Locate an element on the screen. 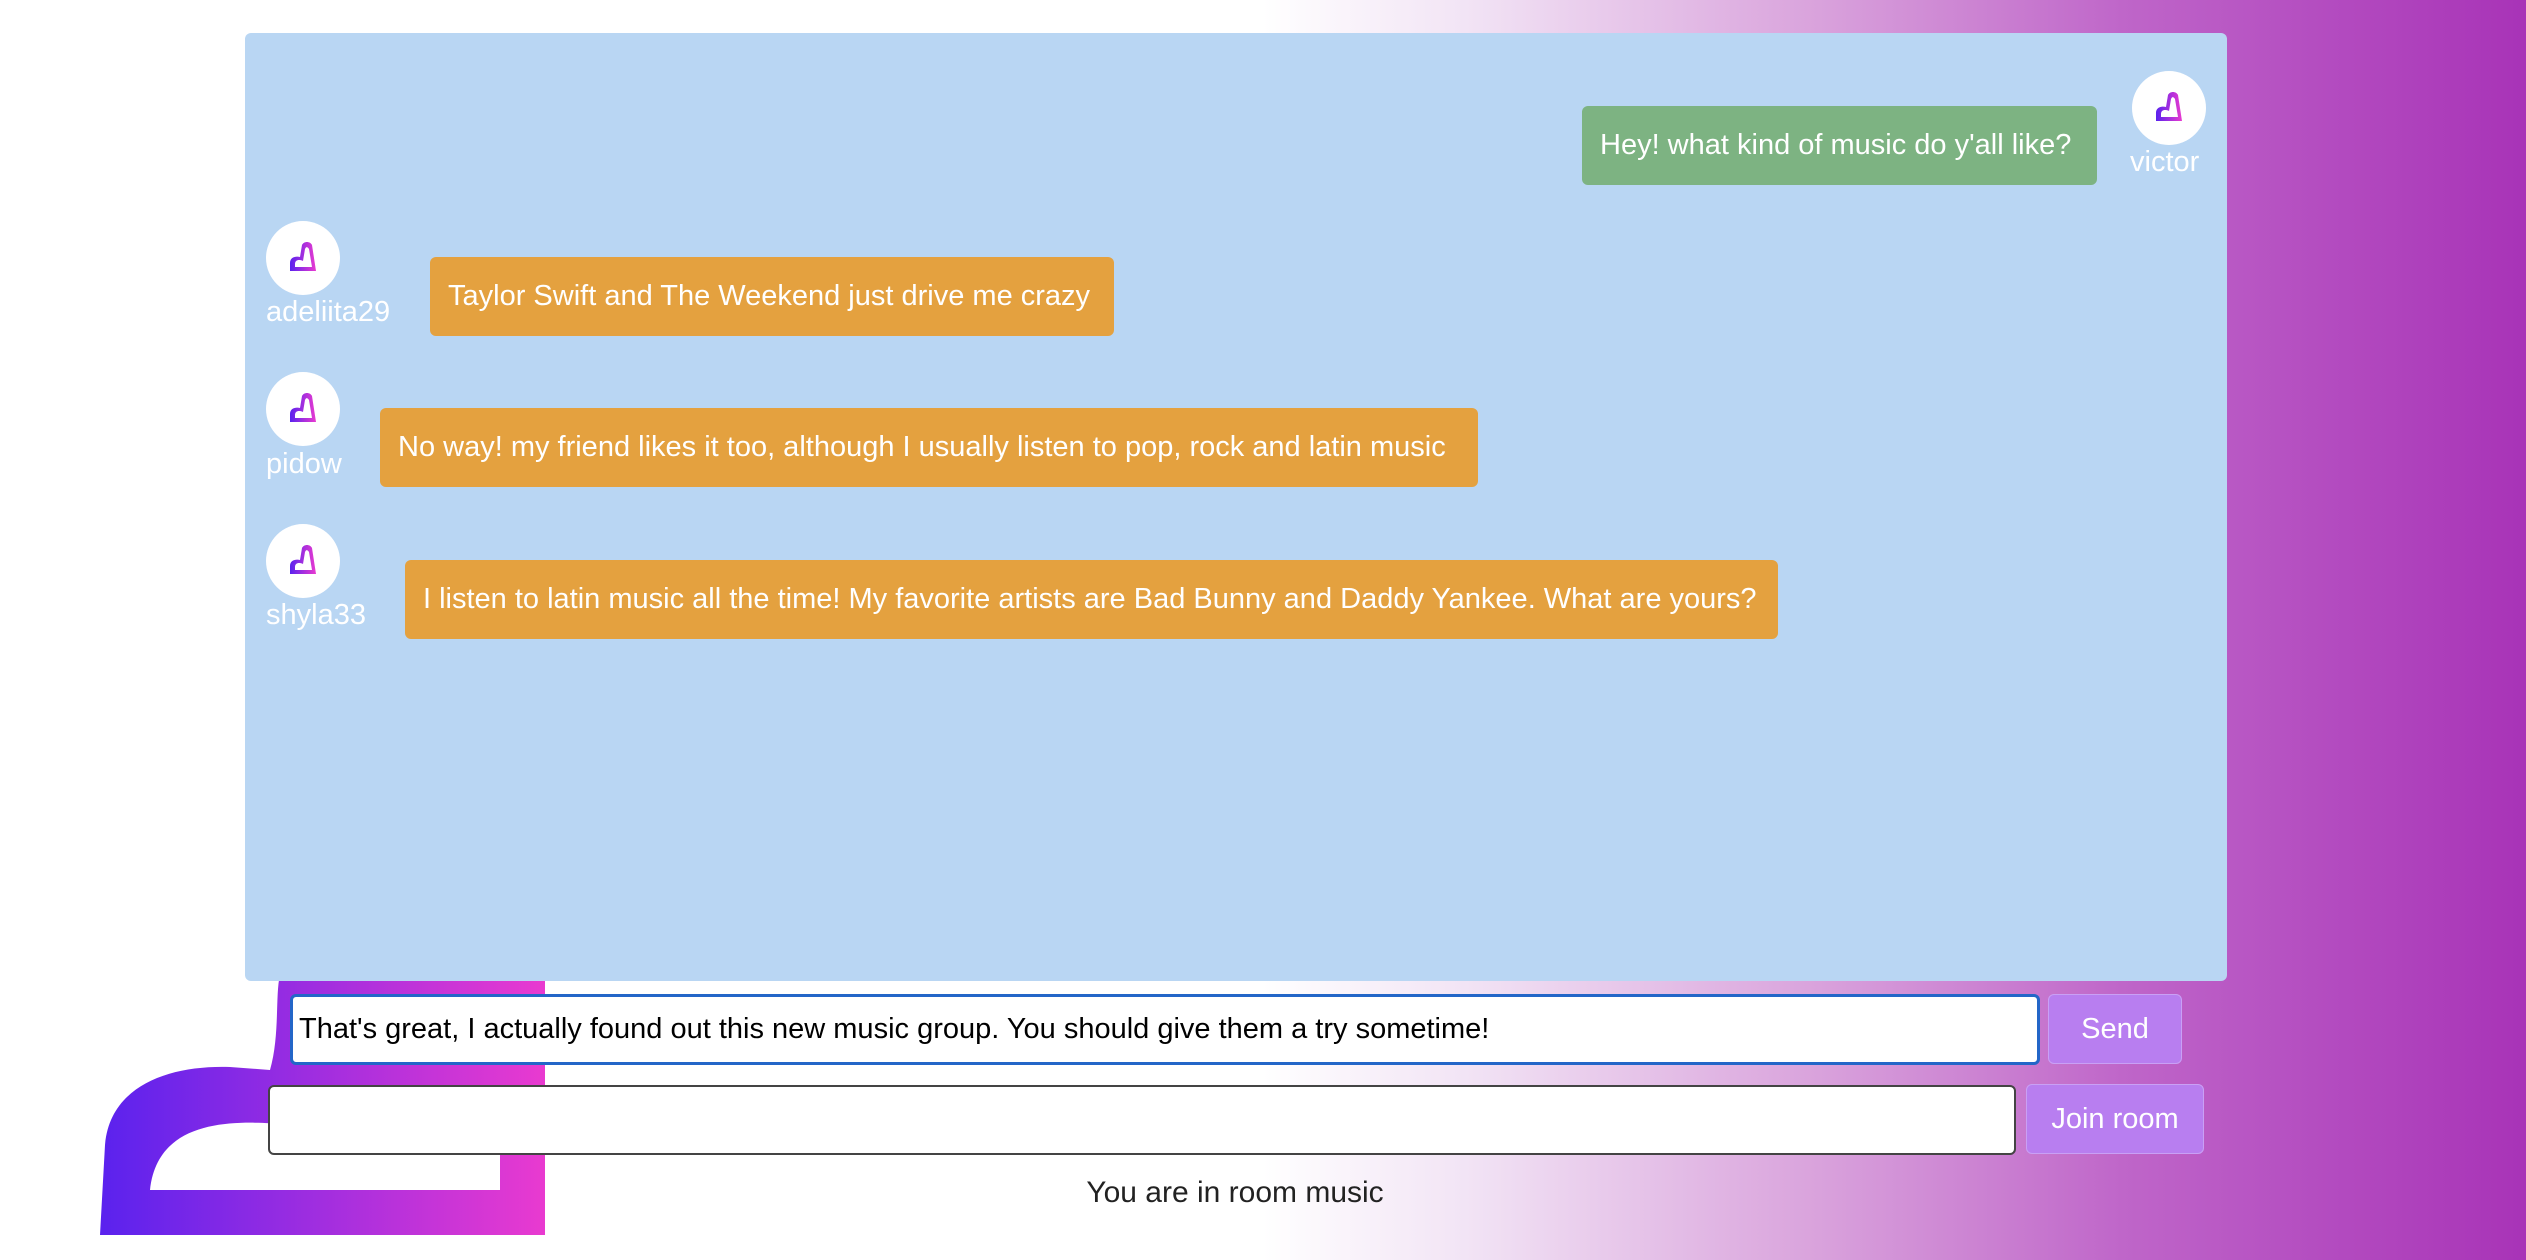 This screenshot has height=1260, width=2526. username: pidow is located at coordinates (304, 464).